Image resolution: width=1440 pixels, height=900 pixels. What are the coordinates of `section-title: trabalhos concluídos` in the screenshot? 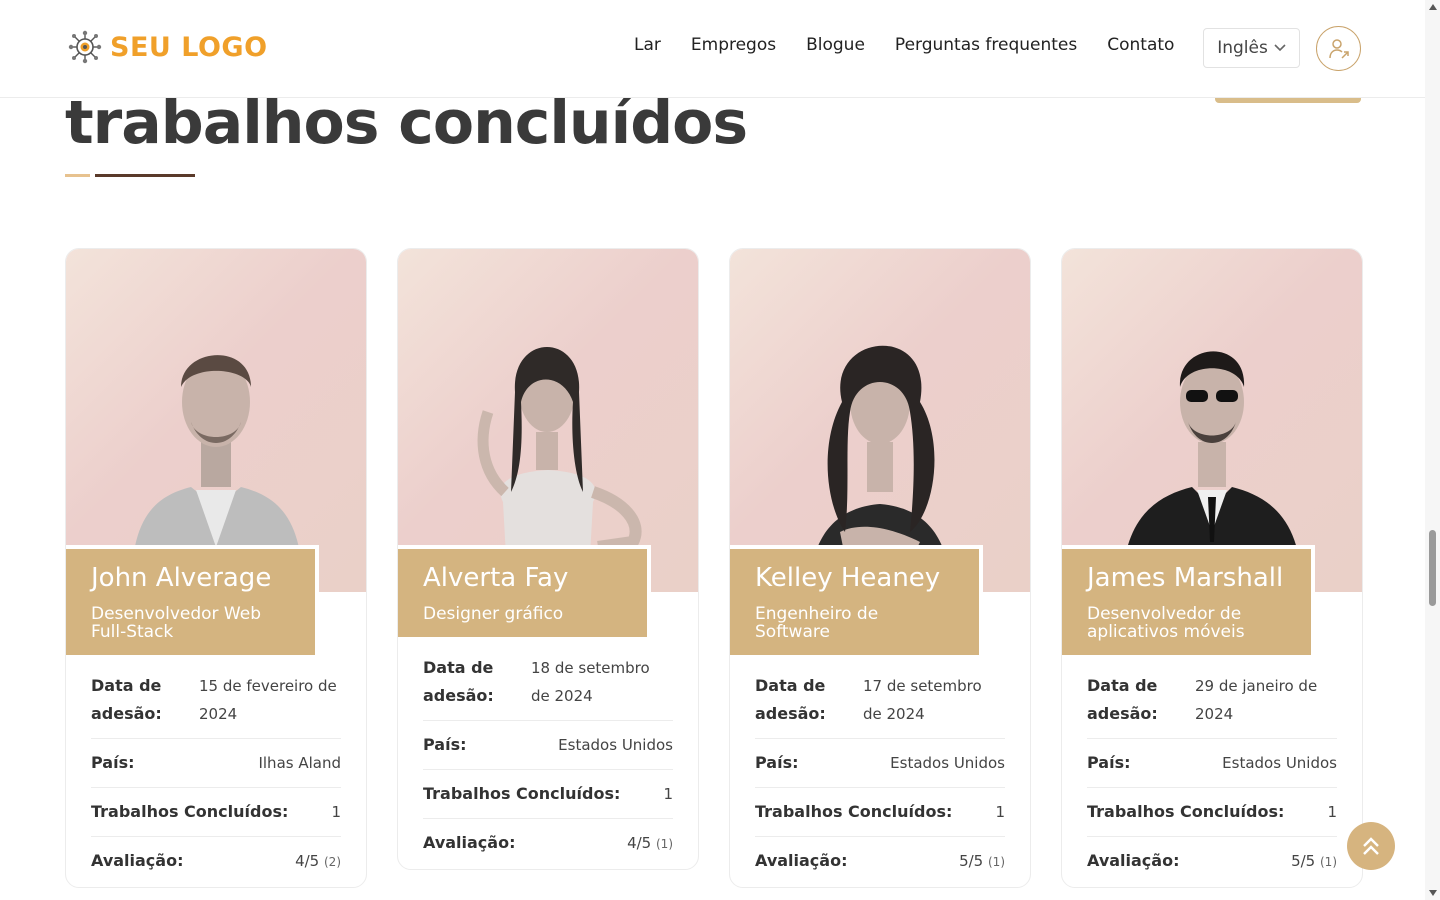 It's located at (406, 123).